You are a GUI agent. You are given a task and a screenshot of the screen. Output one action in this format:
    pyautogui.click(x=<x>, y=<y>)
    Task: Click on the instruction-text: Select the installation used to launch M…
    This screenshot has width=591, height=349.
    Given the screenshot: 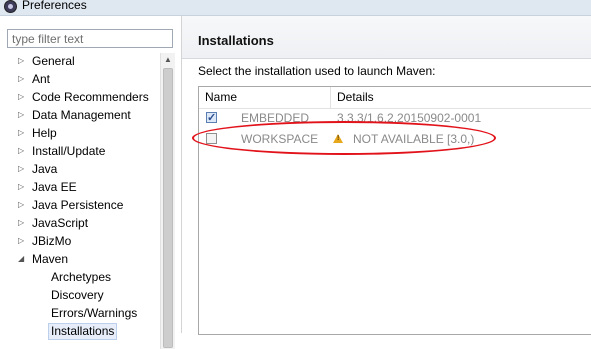 What is the action you would take?
    pyautogui.click(x=317, y=71)
    